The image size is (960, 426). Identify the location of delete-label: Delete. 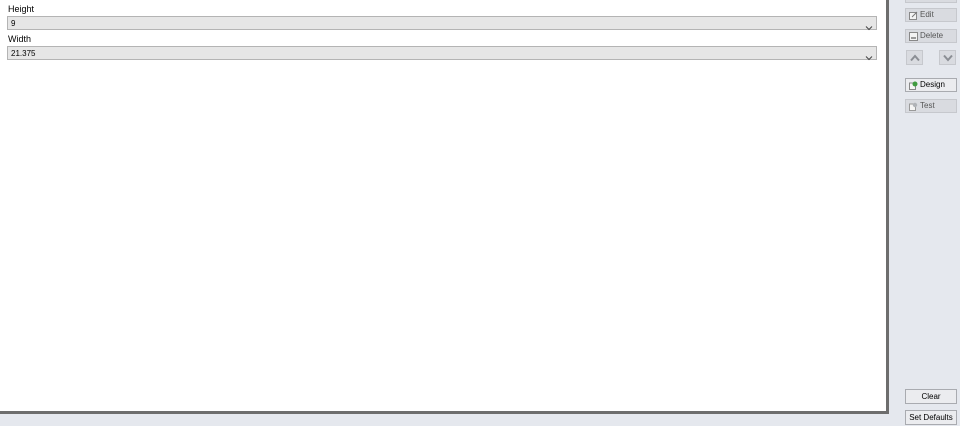
(932, 35).